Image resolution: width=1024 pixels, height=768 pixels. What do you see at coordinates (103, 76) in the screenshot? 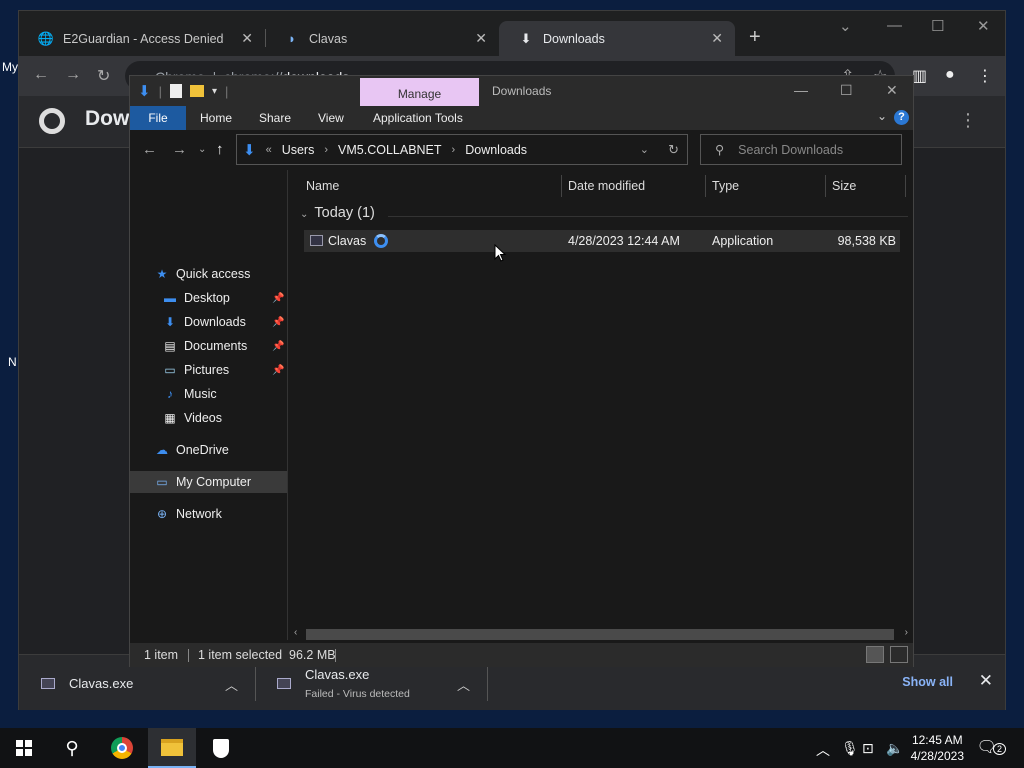
I see `reload-icon: ↻` at bounding box center [103, 76].